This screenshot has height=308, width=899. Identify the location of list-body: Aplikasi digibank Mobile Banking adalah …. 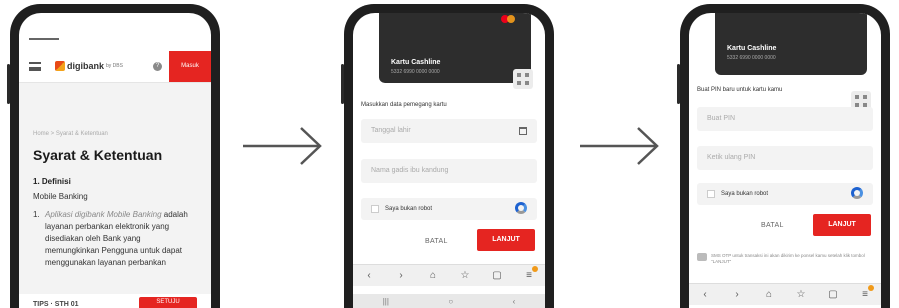
(121, 239).